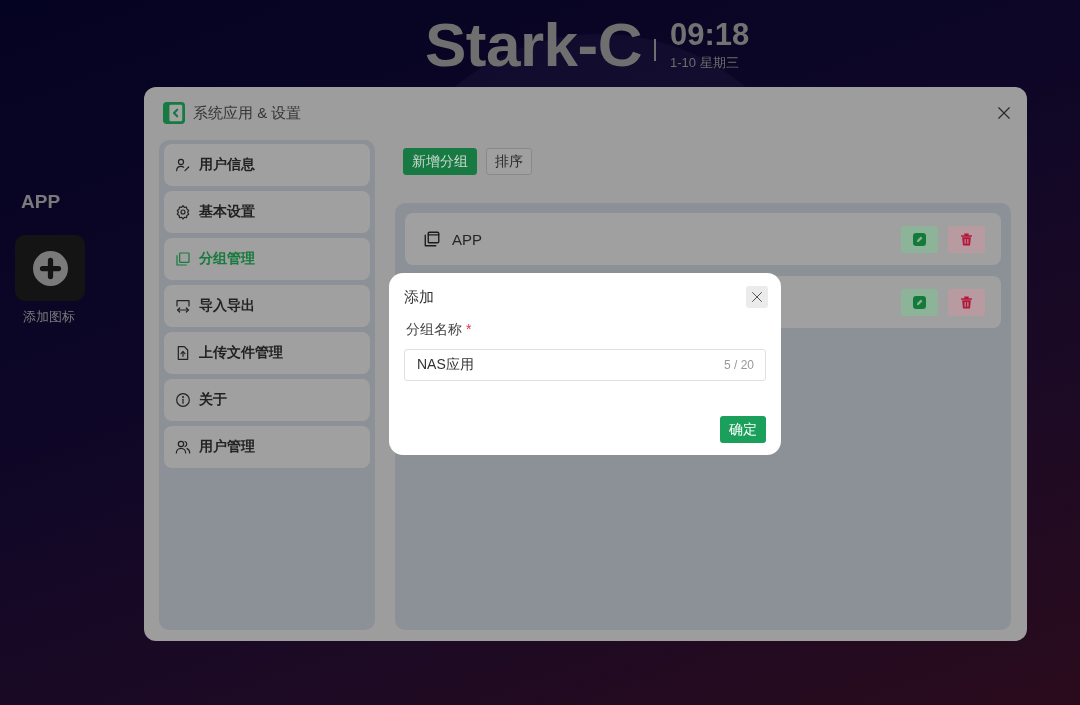 This screenshot has height=705, width=1080. I want to click on brand-title: Stark-C, so click(533, 45).